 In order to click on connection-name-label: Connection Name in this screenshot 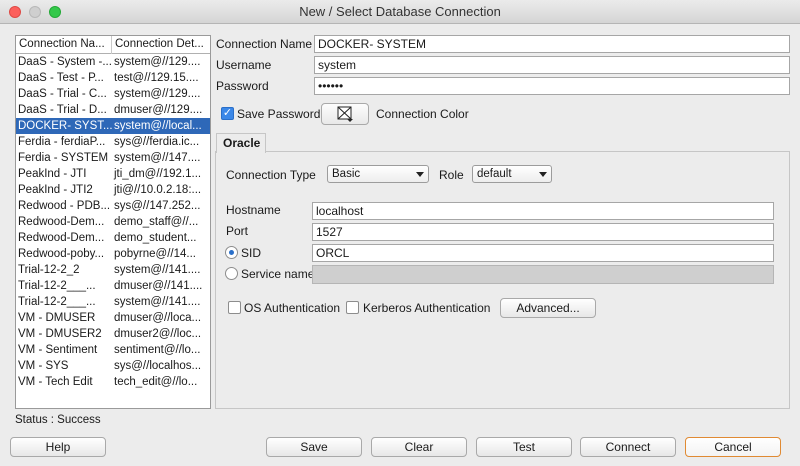, I will do `click(264, 44)`.